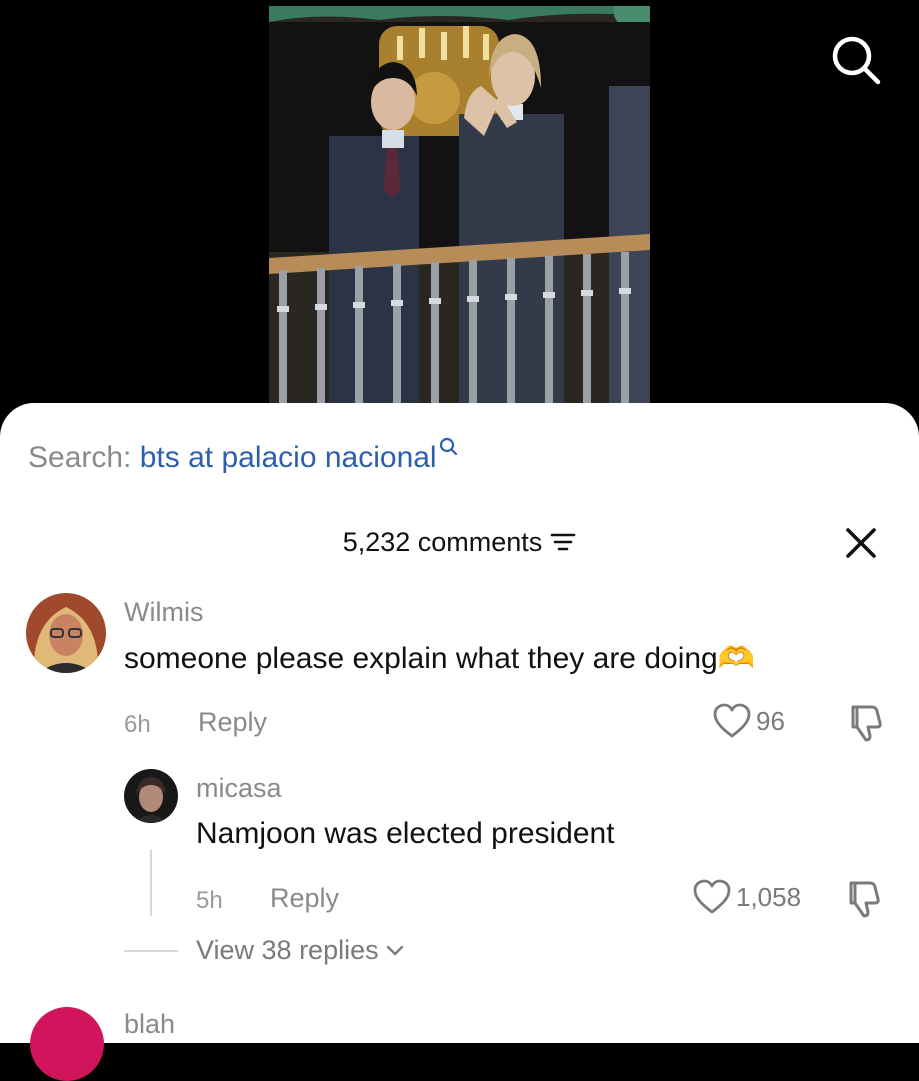 The width and height of the screenshot is (919, 1081). Describe the element at coordinates (394, 950) in the screenshot. I see `chevron-down-icon` at that location.